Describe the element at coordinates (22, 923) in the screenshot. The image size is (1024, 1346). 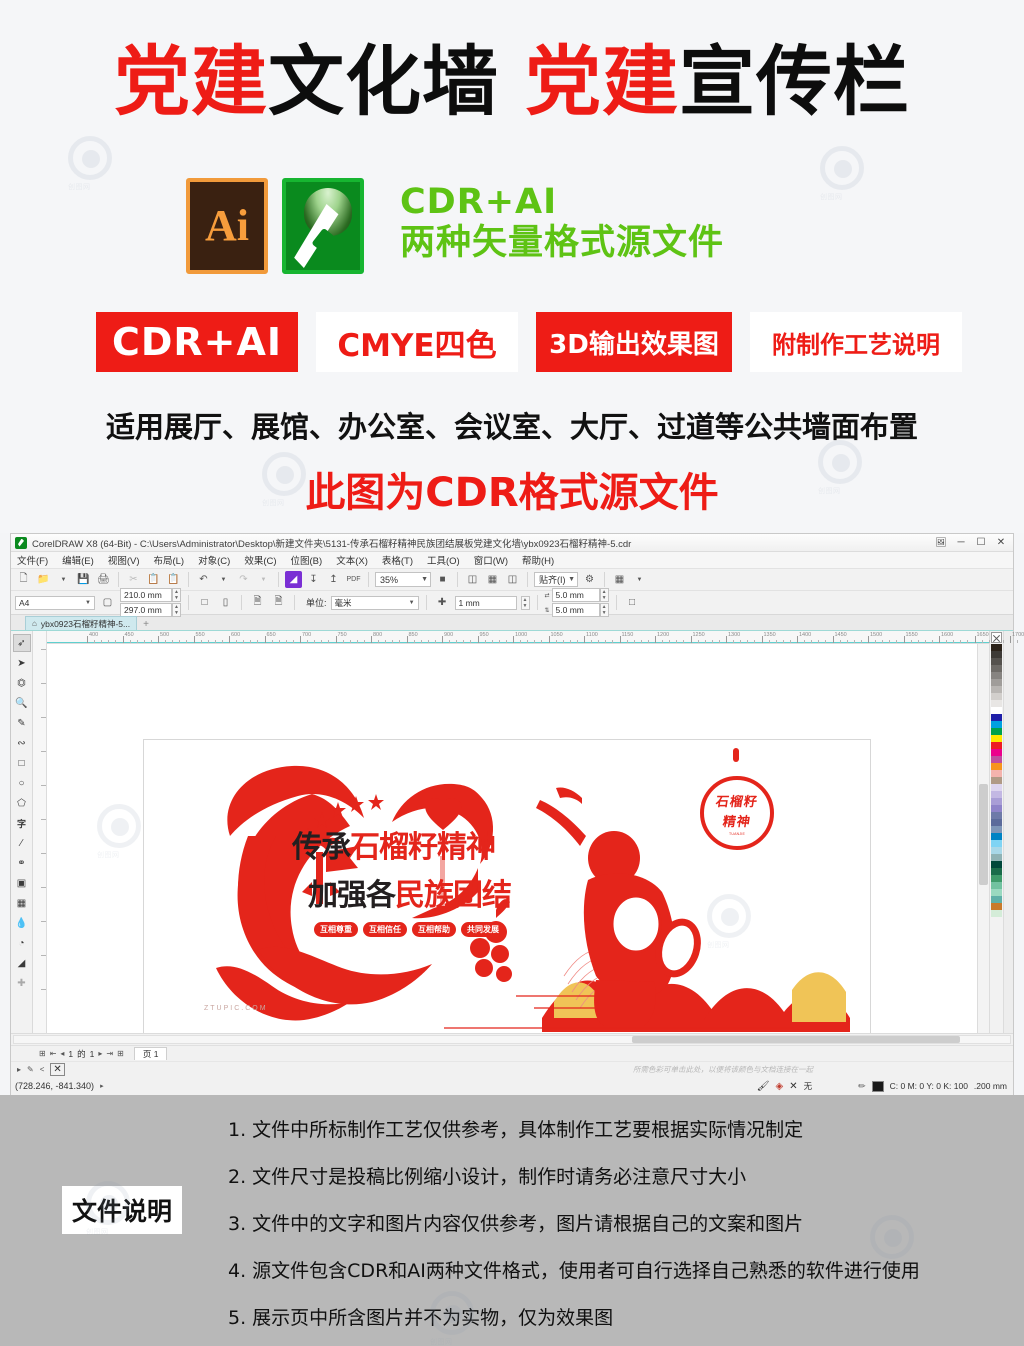
I see `color-eyedropper-tool-icon: 💧` at that location.